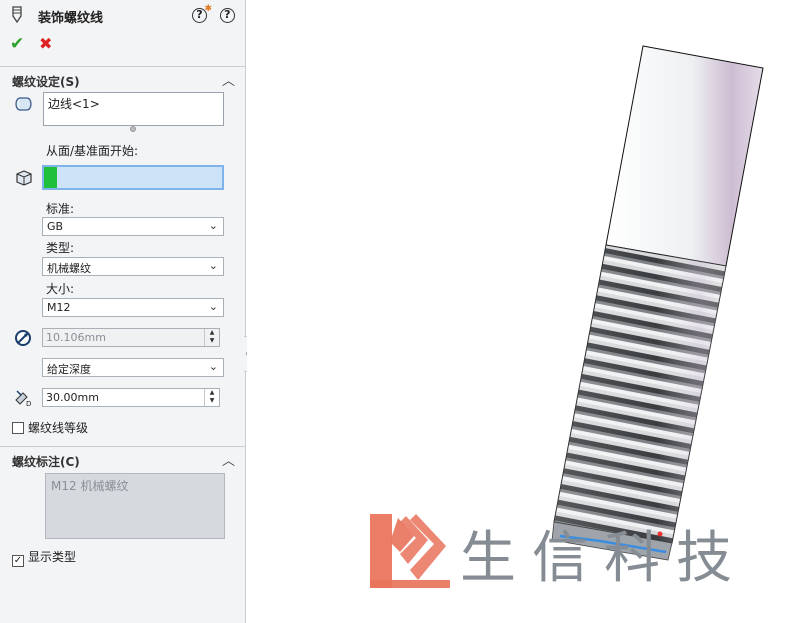 This screenshot has height=623, width=794. I want to click on diameter-value: 10.106mm, so click(76, 337).